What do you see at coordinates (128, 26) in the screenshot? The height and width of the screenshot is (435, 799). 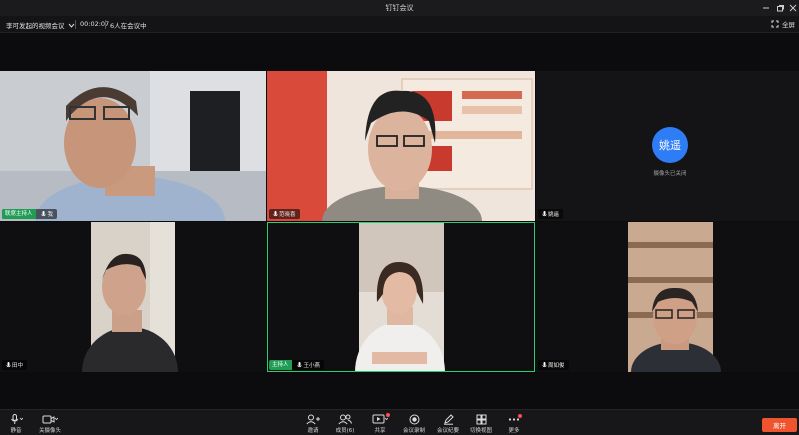 I see `participant-count: 6人在会议中` at bounding box center [128, 26].